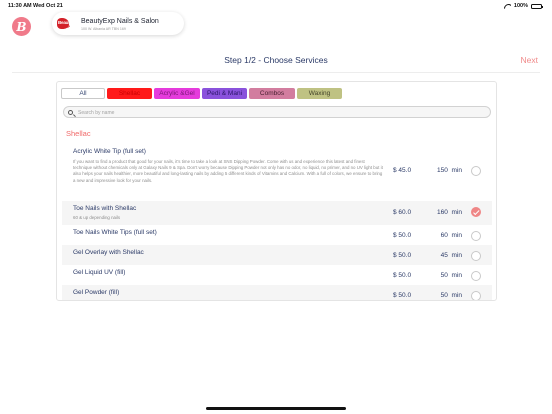  I want to click on salon-name: BeautyExp Nails & Salon, so click(120, 21).